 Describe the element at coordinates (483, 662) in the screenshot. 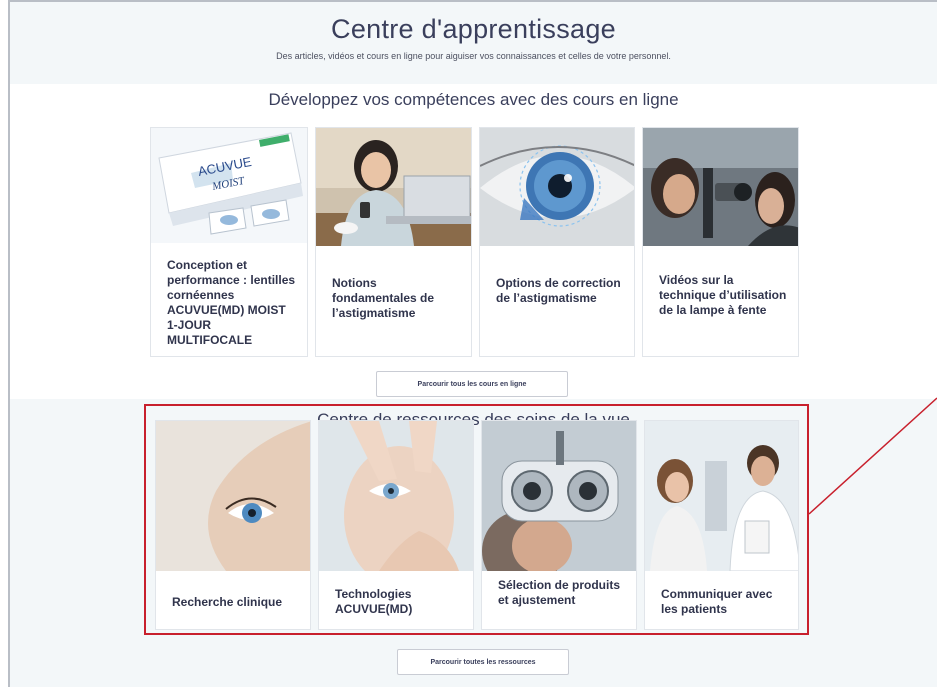

I see `browse-resources-button: Parcourir toutes les ressources` at that location.